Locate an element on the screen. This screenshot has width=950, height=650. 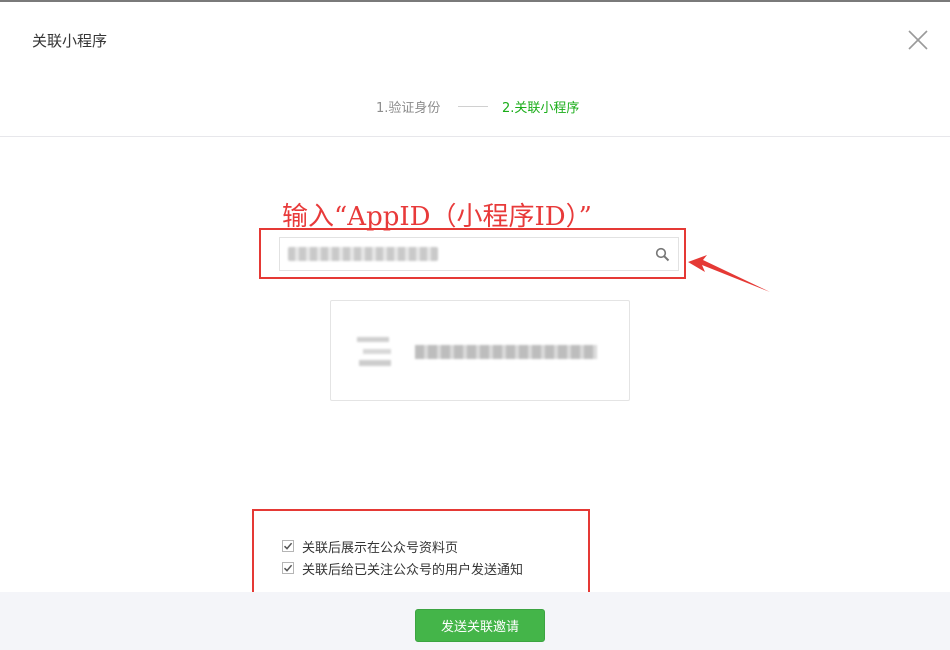
option-notify-followers: 关联后给已关注公众号的用户发送通知 is located at coordinates (403, 569).